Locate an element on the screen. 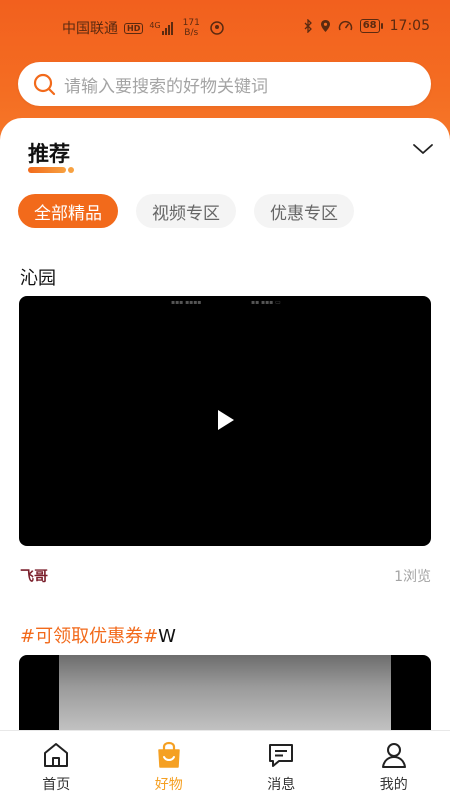 This screenshot has height=800, width=450. search-icon is located at coordinates (44, 84).